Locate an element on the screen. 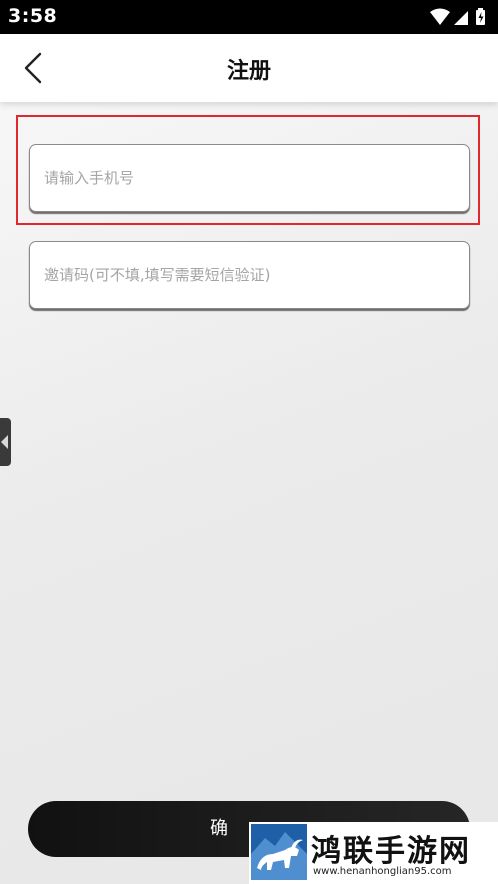  app-header: 注册 is located at coordinates (249, 68).